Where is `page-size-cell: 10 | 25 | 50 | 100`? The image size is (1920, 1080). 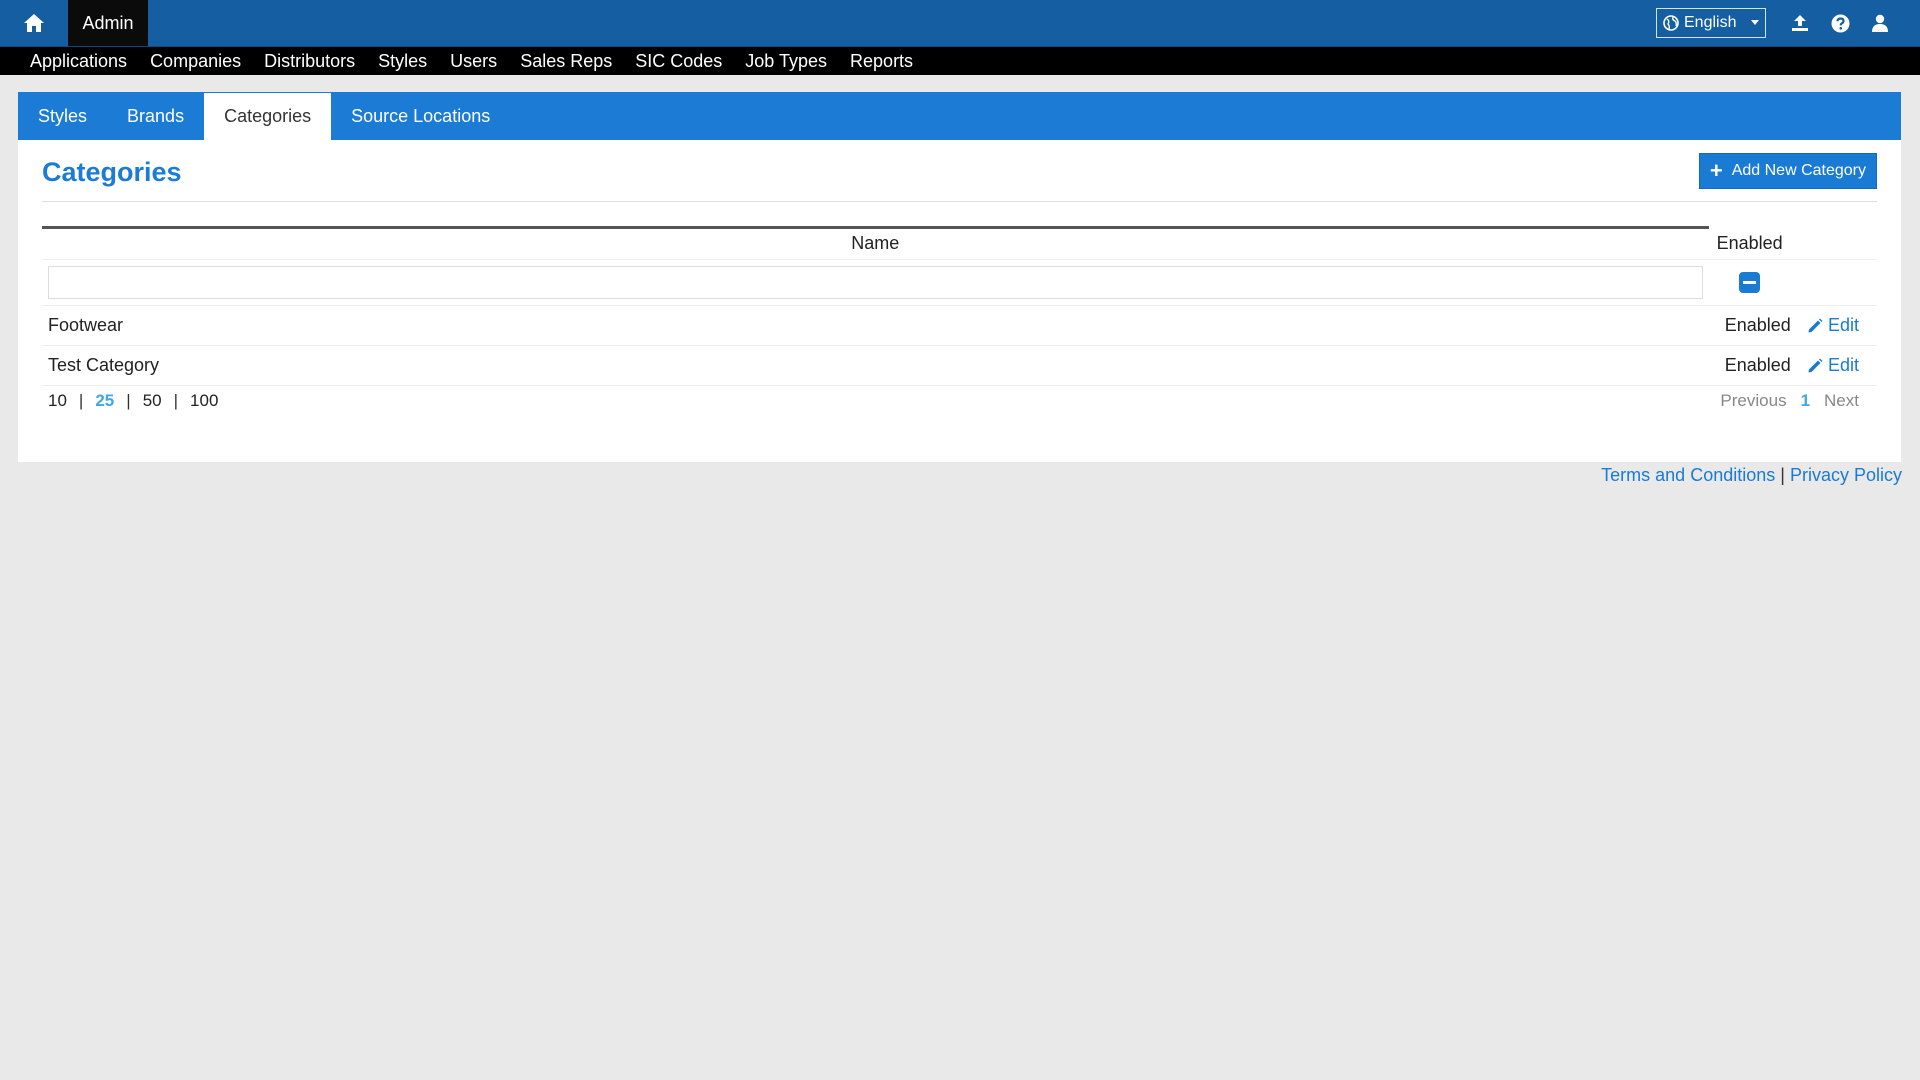 page-size-cell: 10 | 25 | 50 | 100 is located at coordinates (875, 400).